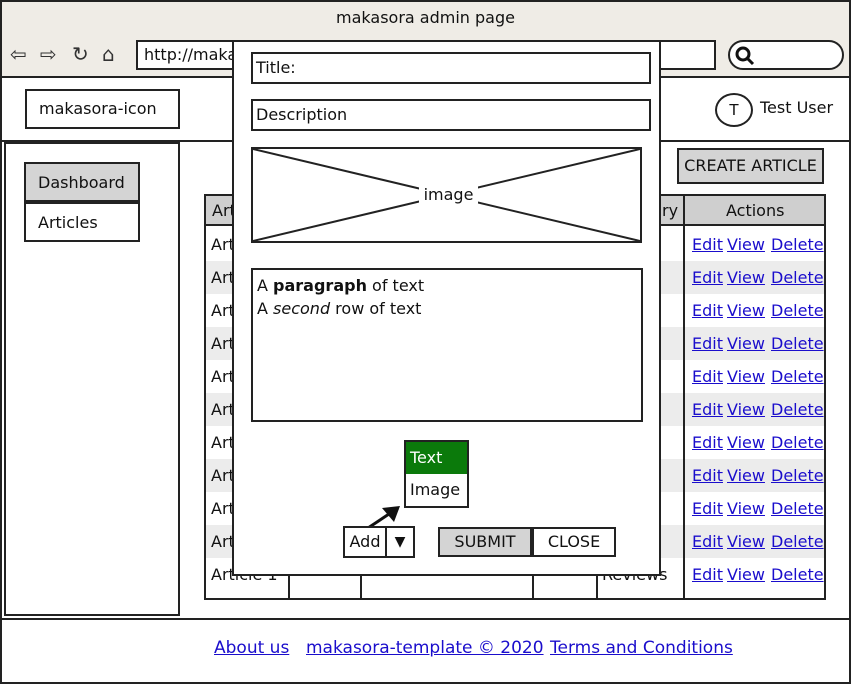 The height and width of the screenshot is (684, 851). Describe the element at coordinates (425, 619) in the screenshot. I see `footer-divider` at that location.